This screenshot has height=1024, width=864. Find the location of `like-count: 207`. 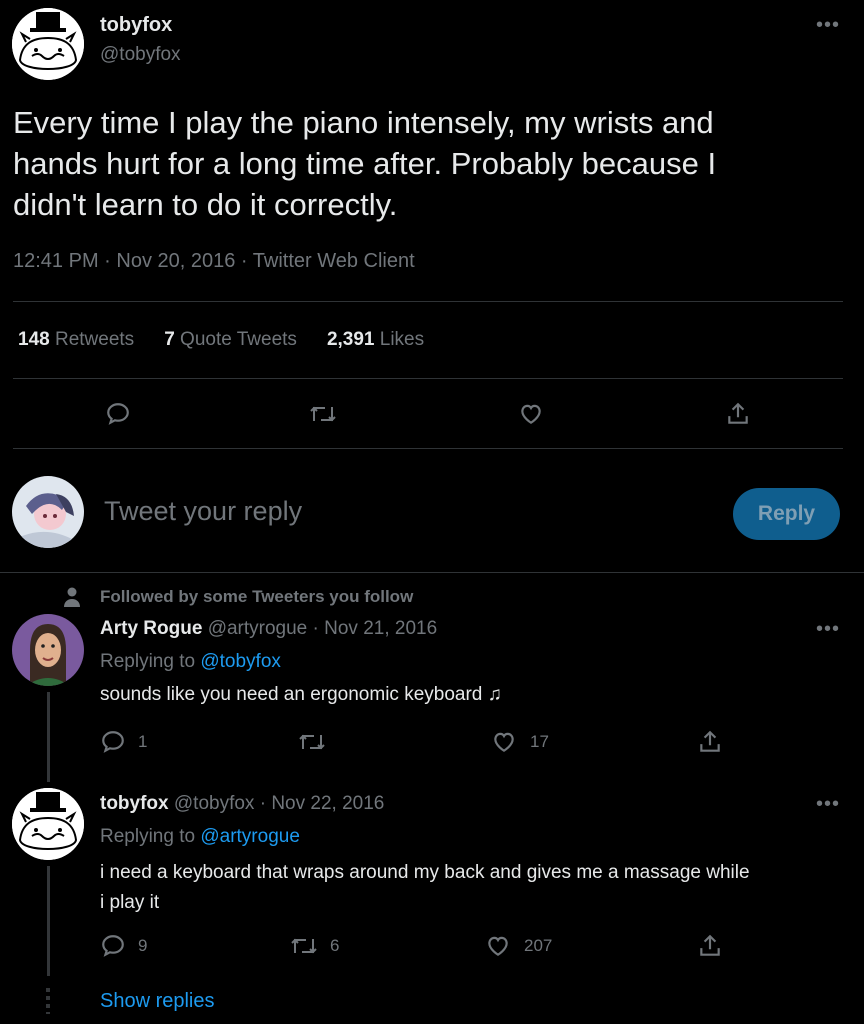

like-count: 207 is located at coordinates (538, 945).